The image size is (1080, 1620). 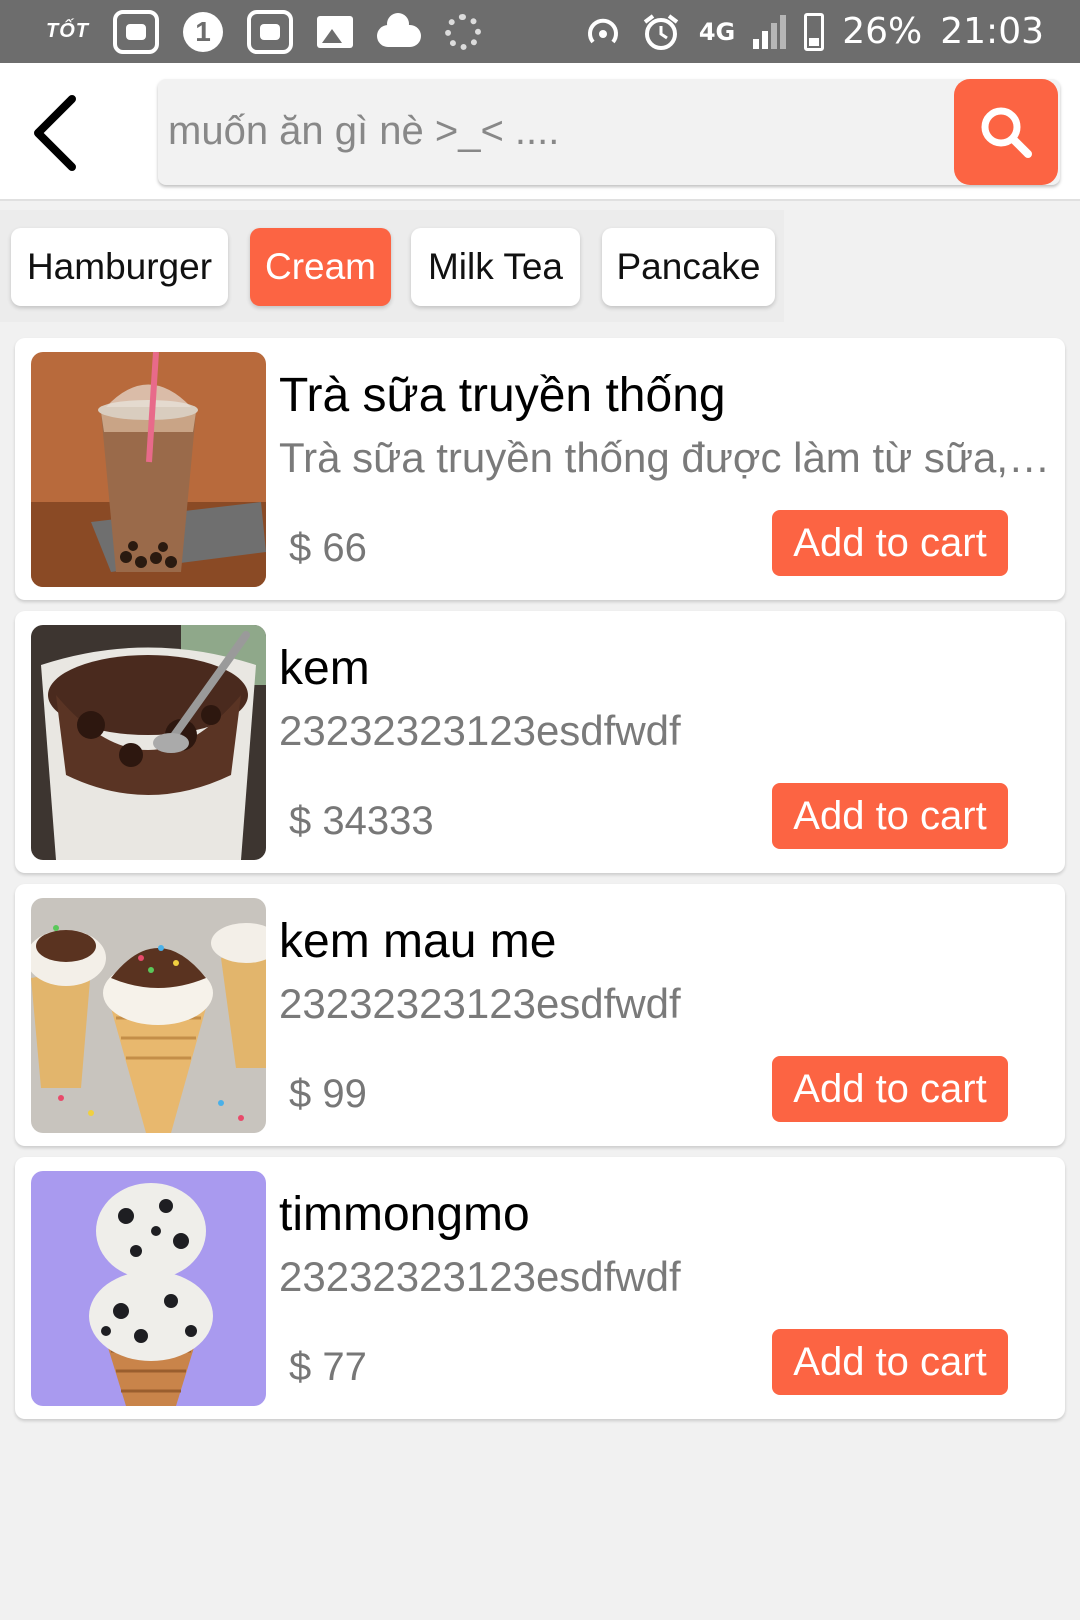 What do you see at coordinates (148, 1288) in the screenshot?
I see `product-image-timmongmo` at bounding box center [148, 1288].